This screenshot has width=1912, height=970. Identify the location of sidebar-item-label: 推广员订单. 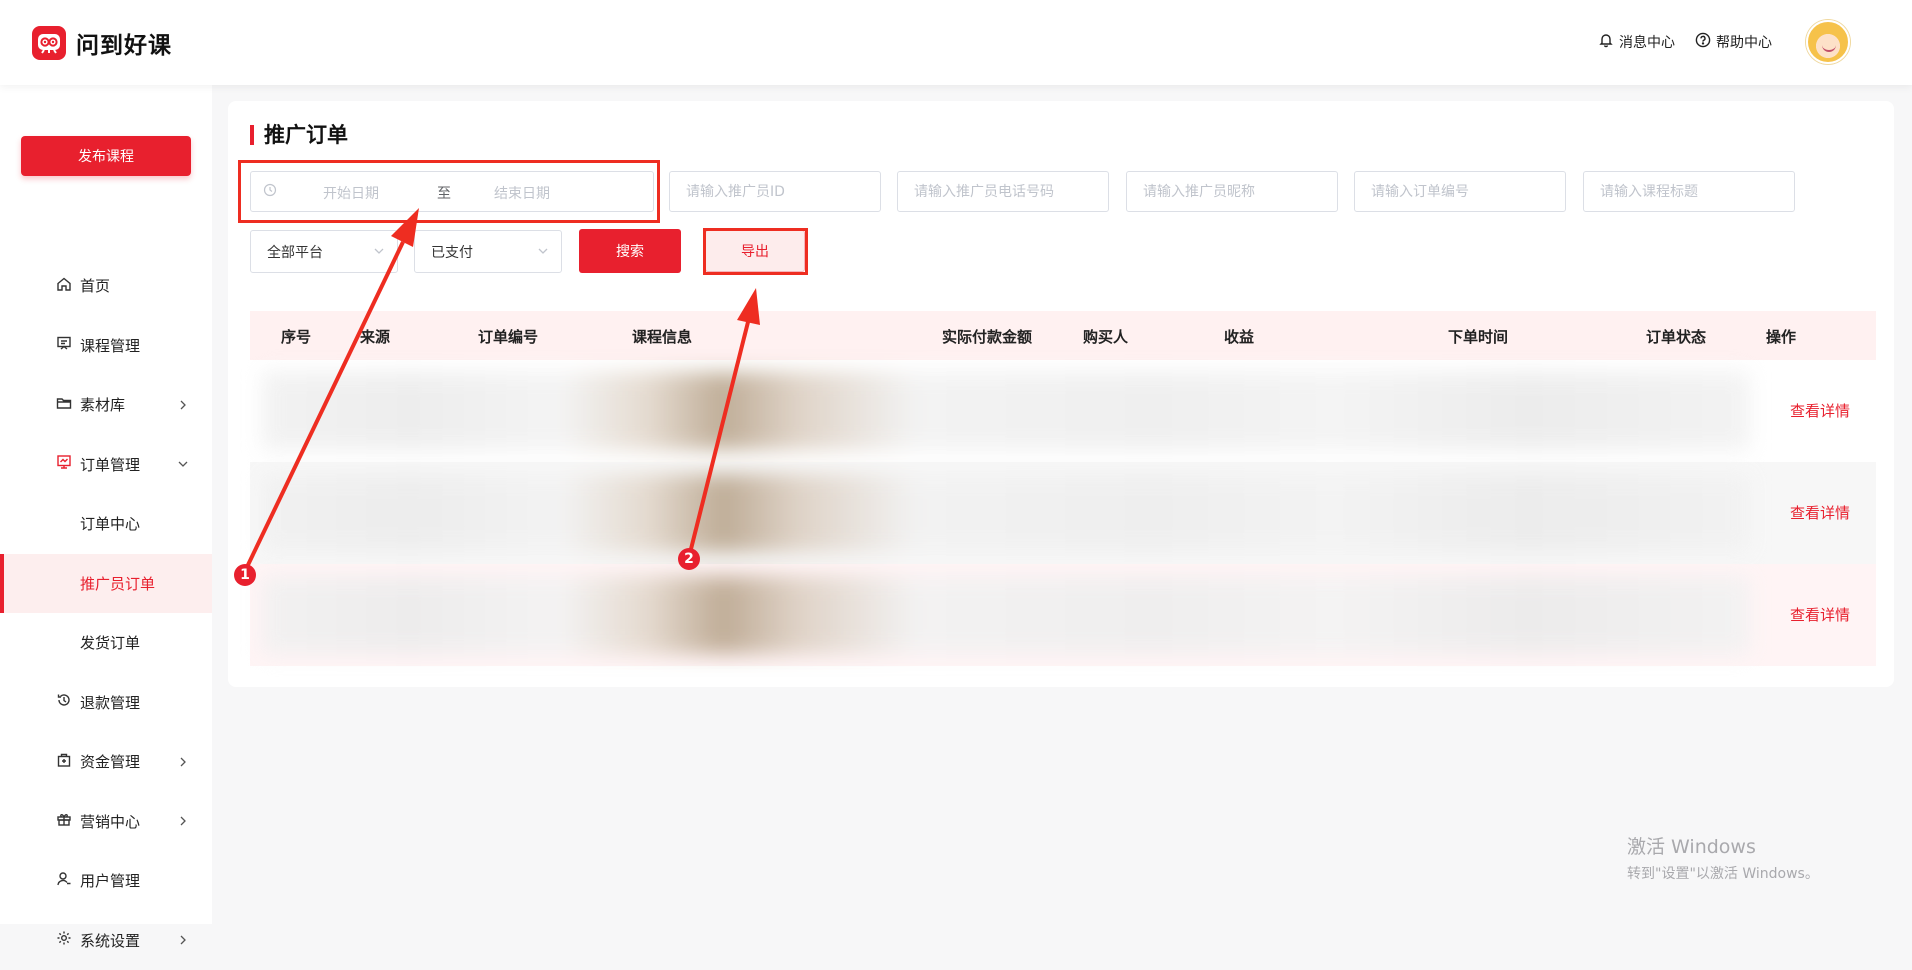
(117, 583).